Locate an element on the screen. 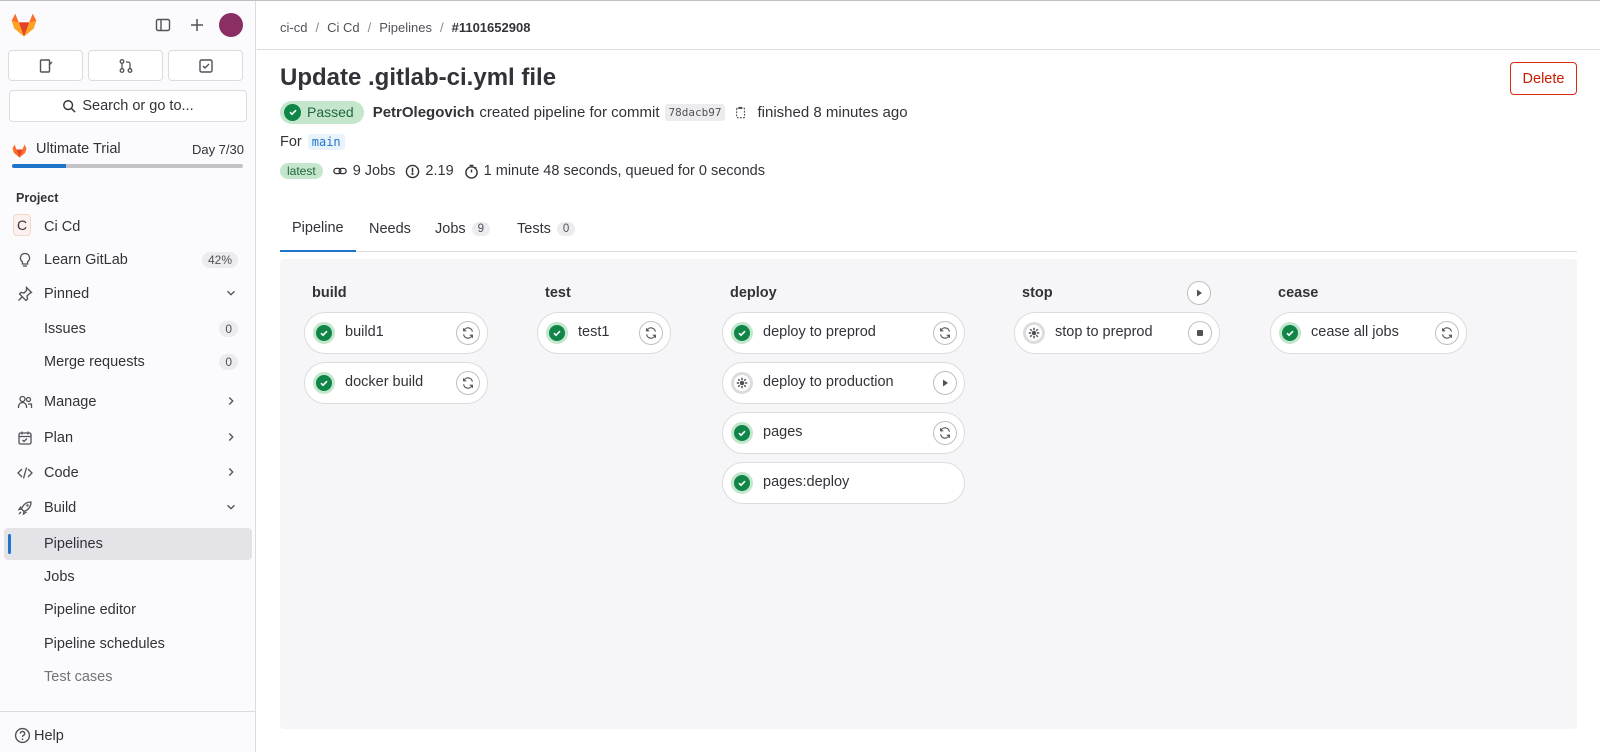 The width and height of the screenshot is (1600, 752). breadcrumb-pipeline-id: #1101652908 is located at coordinates (491, 27).